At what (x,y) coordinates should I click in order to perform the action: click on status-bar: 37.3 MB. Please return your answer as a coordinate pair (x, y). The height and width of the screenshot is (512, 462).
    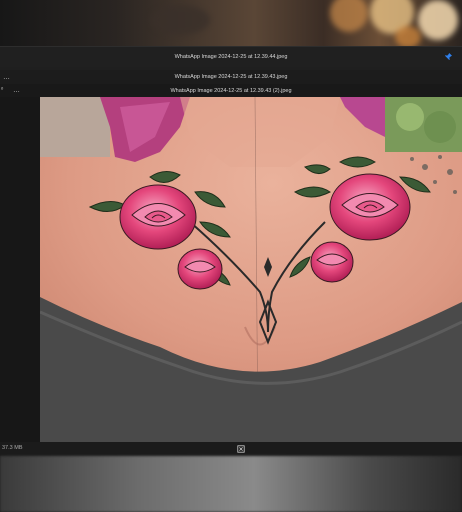
    Looking at the image, I should click on (231, 449).